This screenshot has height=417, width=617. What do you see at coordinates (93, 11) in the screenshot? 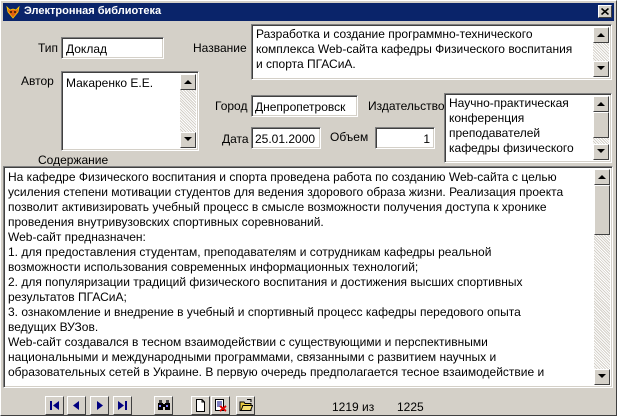
I see `window-title: Электронная библиотека` at bounding box center [93, 11].